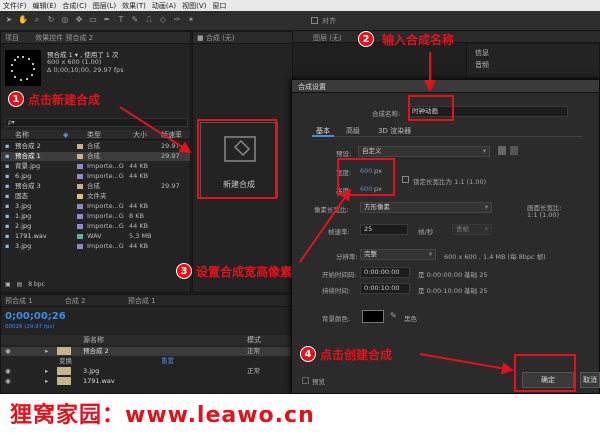 This screenshot has width=600, height=445. I want to click on callout-4-text: 点击创建合成, so click(356, 355).